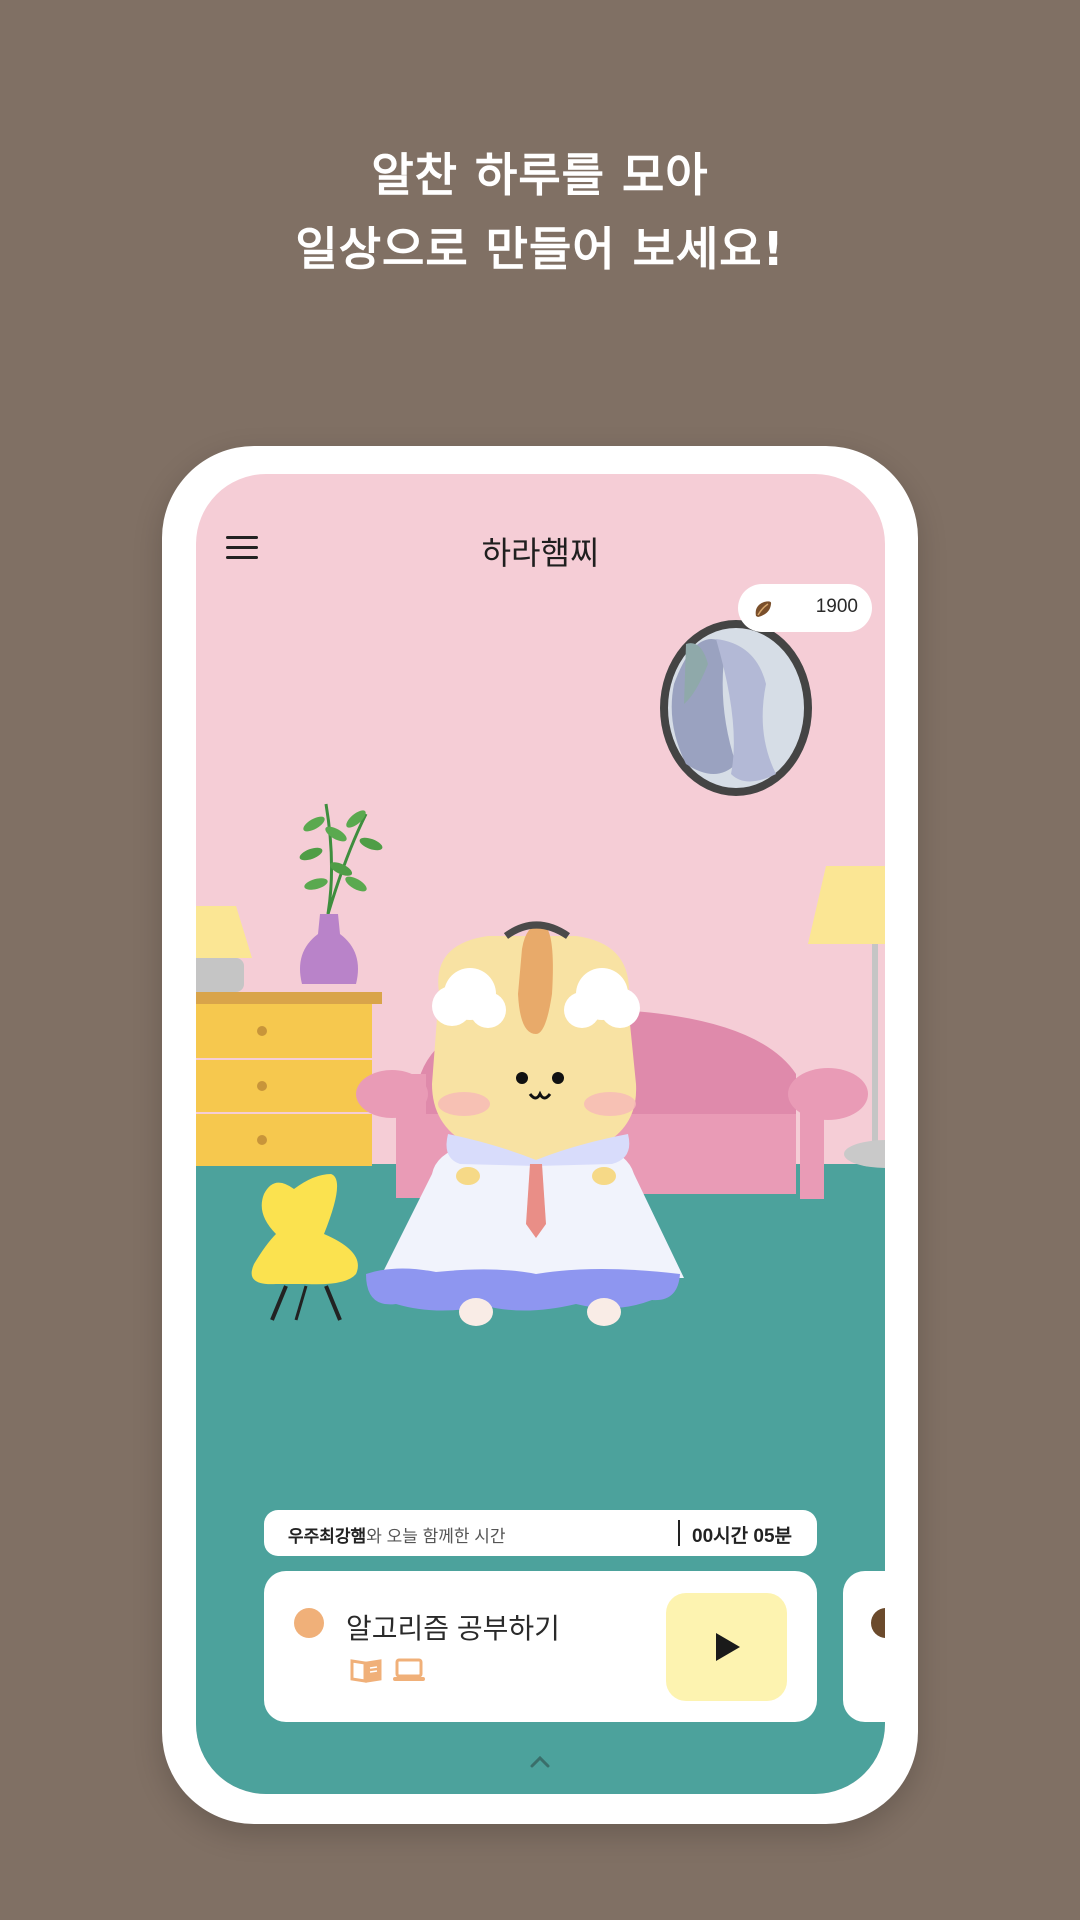  I want to click on task-card: 알고리즘 공부하기, so click(540, 1646).